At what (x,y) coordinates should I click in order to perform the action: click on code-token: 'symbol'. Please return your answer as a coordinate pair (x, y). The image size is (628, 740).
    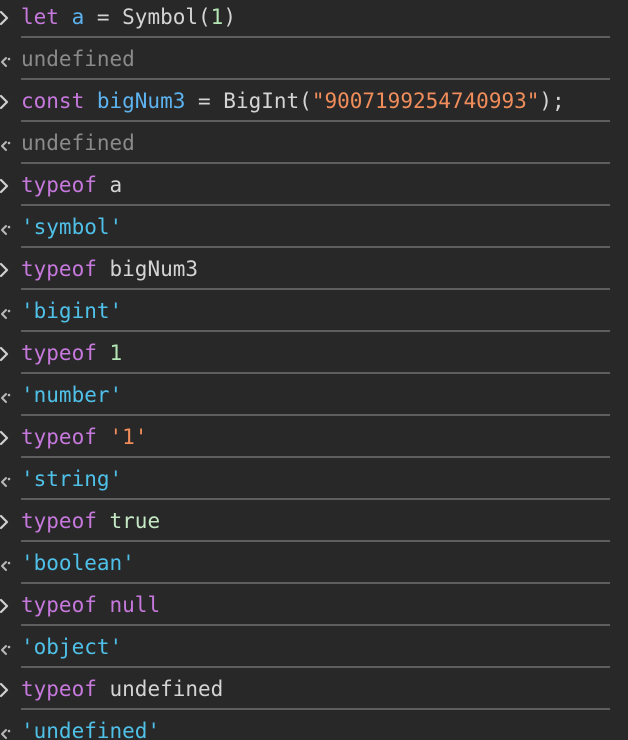
    Looking at the image, I should click on (72, 227).